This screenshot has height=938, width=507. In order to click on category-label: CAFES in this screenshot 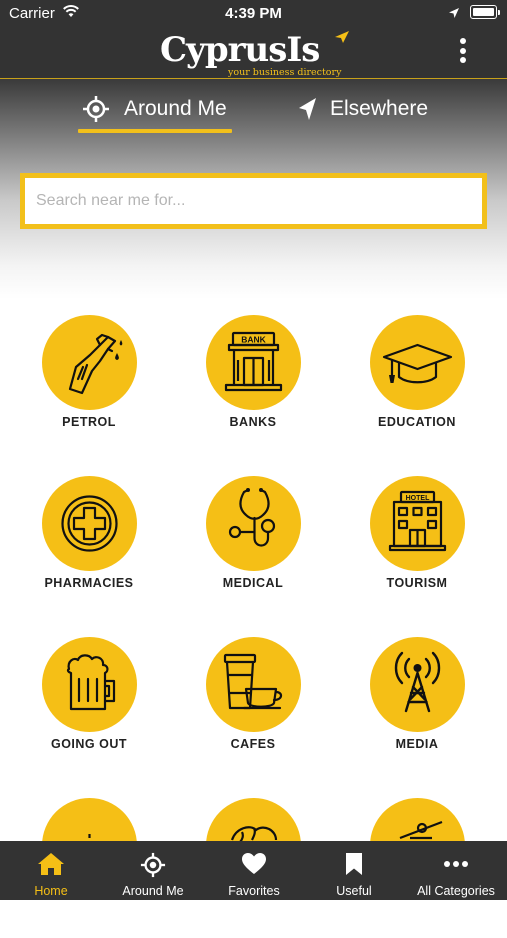, I will do `click(253, 744)`.